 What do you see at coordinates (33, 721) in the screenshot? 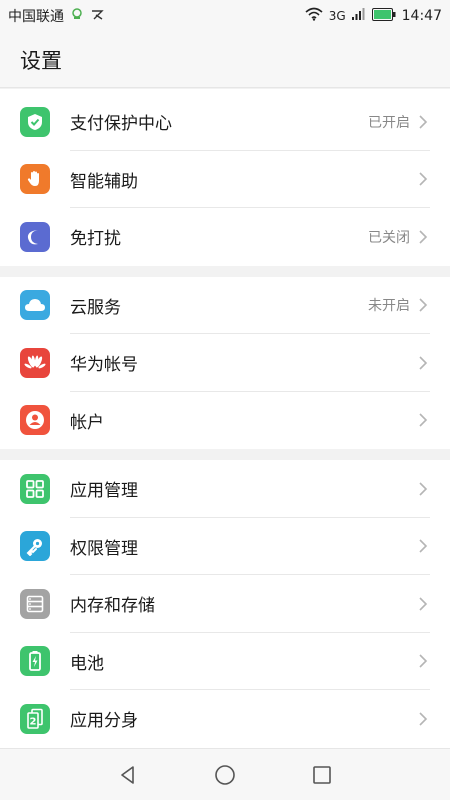
I see `svg-text: 2` at bounding box center [33, 721].